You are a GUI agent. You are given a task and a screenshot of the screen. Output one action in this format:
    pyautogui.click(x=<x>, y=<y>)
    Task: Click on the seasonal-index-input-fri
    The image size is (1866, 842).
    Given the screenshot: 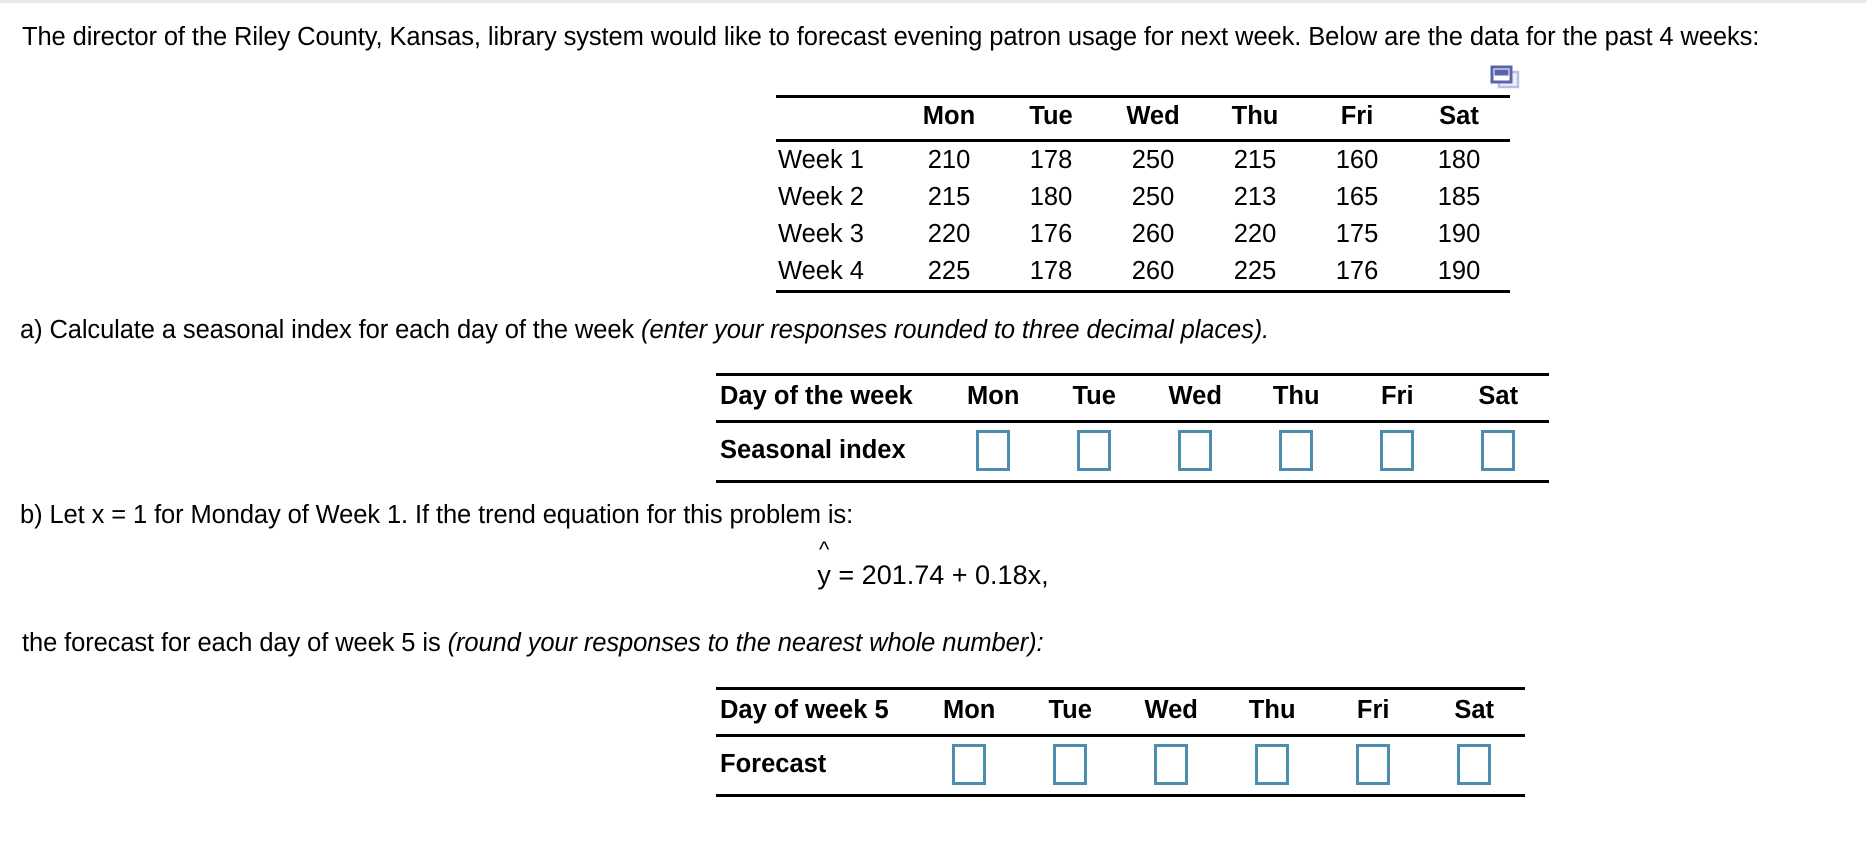 What is the action you would take?
    pyautogui.click(x=1397, y=450)
    